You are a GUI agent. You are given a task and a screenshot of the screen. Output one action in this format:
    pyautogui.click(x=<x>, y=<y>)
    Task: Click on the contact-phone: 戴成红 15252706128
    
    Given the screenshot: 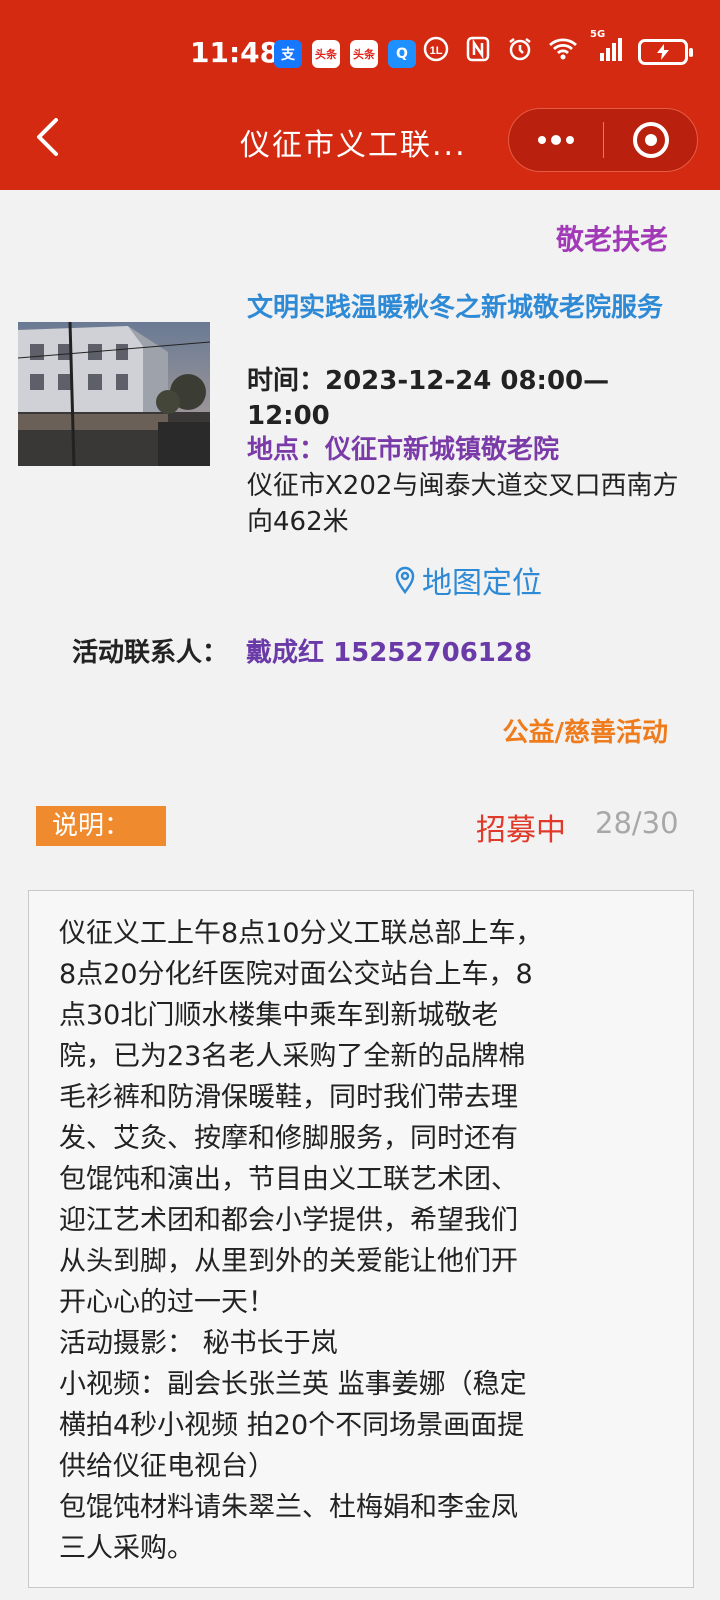 What is the action you would take?
    pyautogui.click(x=389, y=650)
    